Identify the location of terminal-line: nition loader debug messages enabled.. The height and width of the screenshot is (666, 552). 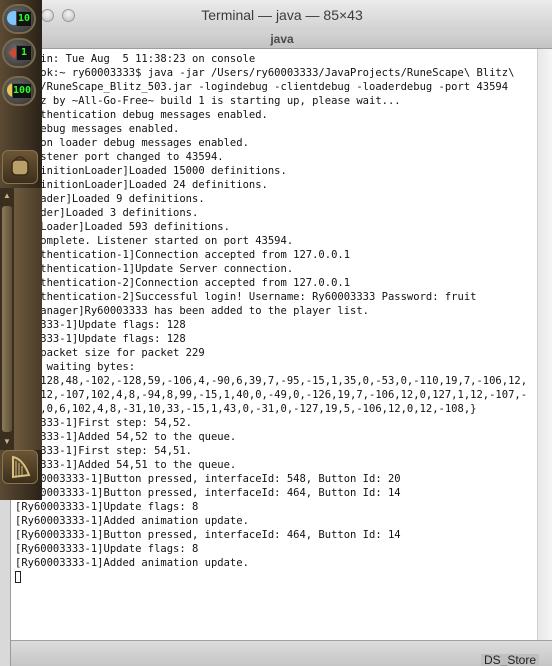
(132, 143).